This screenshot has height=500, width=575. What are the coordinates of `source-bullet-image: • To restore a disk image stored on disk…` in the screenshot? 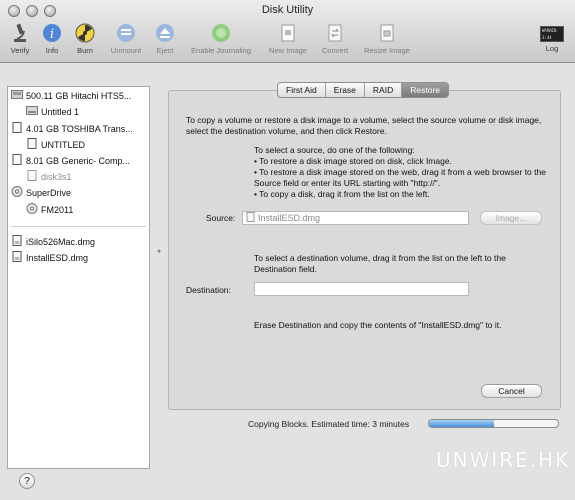 It's located at (353, 161).